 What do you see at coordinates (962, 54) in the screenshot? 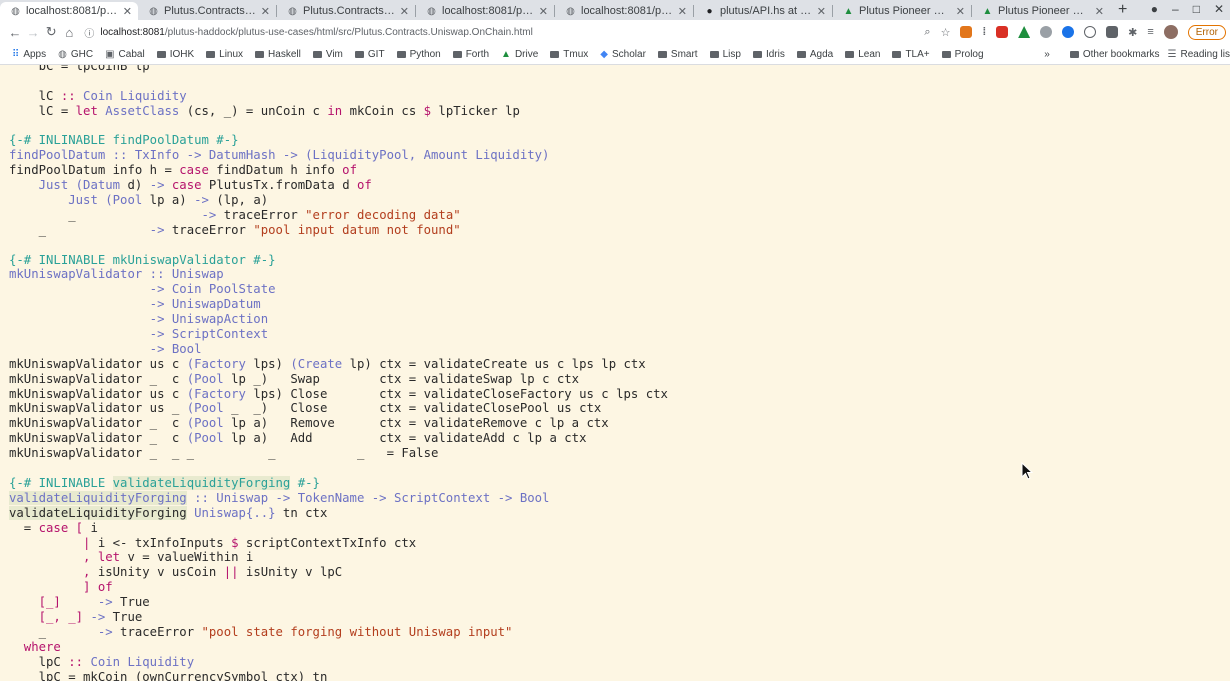
I see `bookmark-item: Prolog` at bounding box center [962, 54].